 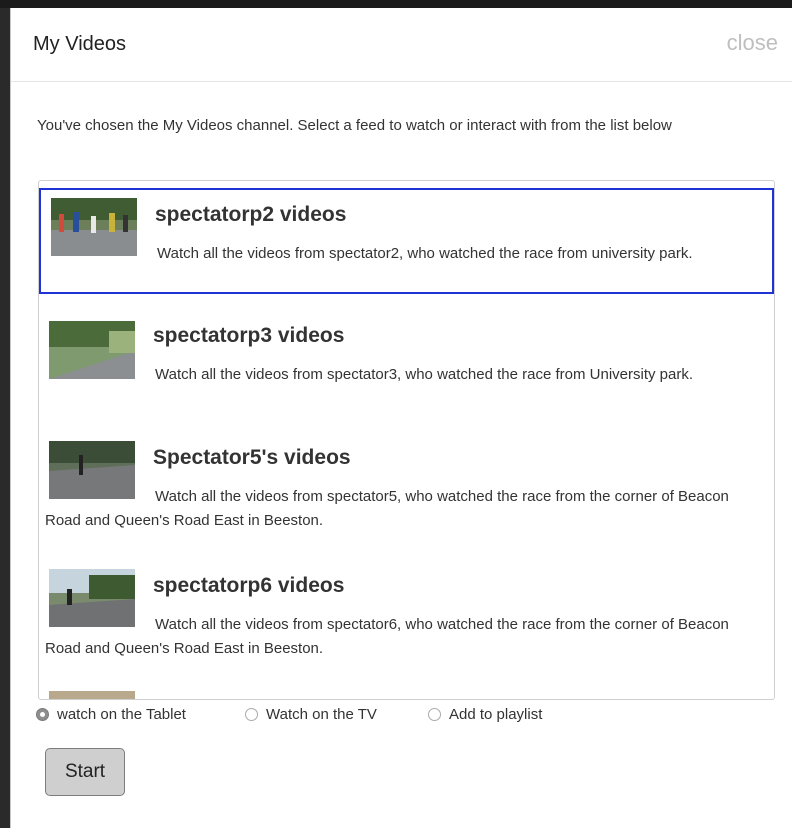 What do you see at coordinates (396, 4) in the screenshot?
I see `background-strip` at bounding box center [396, 4].